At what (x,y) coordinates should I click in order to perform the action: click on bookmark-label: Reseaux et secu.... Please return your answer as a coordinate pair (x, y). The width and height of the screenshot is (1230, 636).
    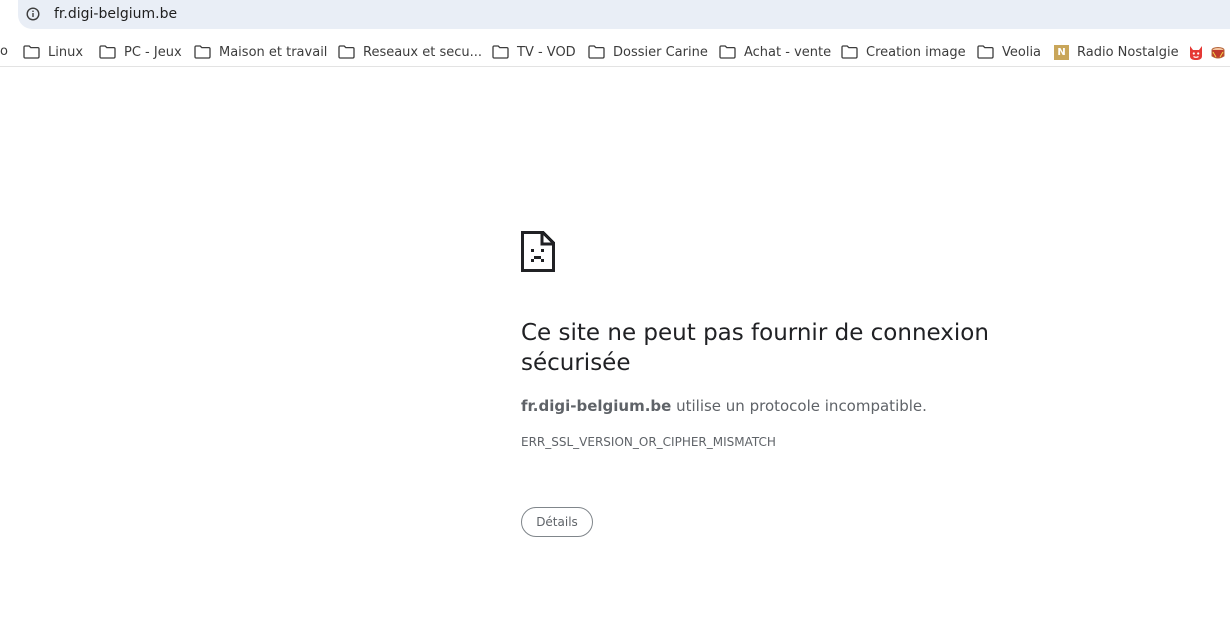
    Looking at the image, I should click on (423, 52).